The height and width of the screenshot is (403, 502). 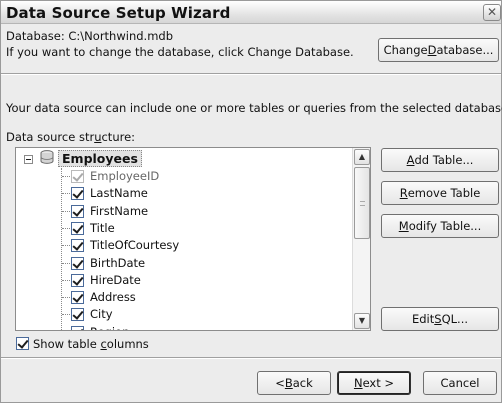 What do you see at coordinates (100, 158) in the screenshot?
I see `tree-root-label: Employees` at bounding box center [100, 158].